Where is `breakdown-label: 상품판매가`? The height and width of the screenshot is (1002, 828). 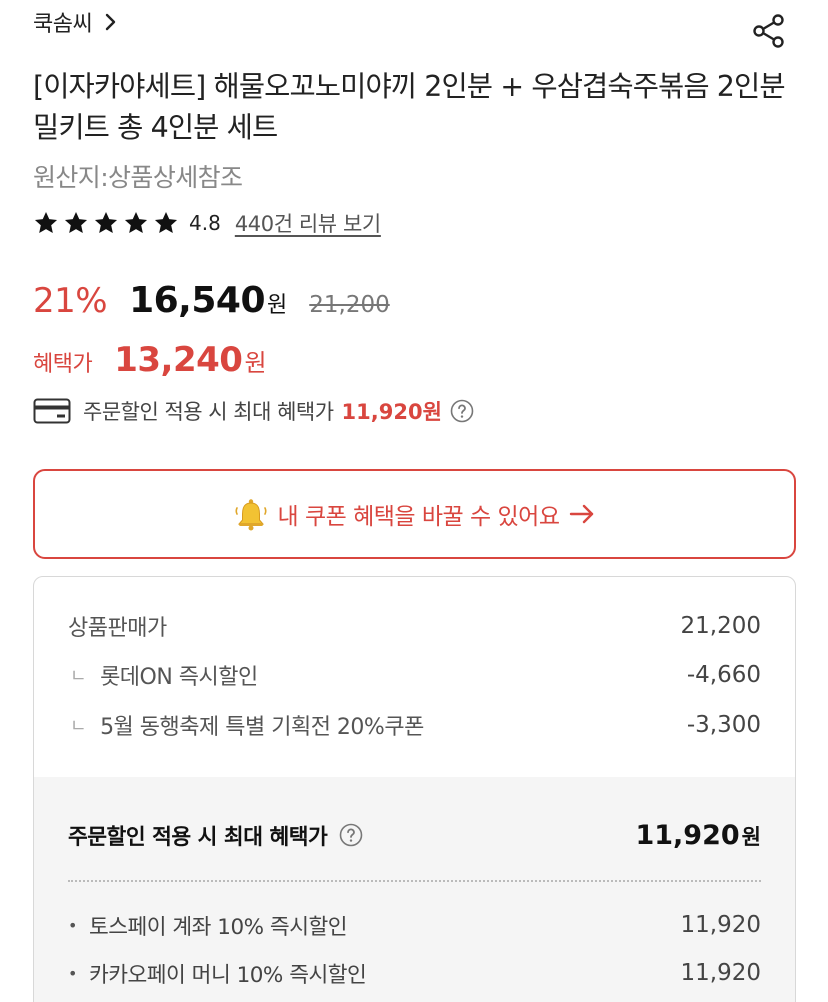
breakdown-label: 상품판매가 is located at coordinates (117, 628).